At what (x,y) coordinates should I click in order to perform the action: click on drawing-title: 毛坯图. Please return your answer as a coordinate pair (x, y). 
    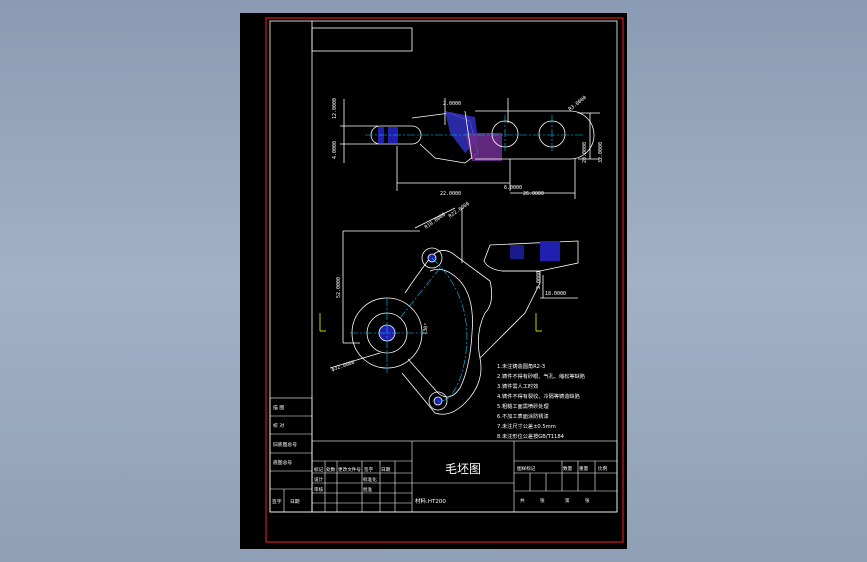
    Looking at the image, I should click on (463, 469).